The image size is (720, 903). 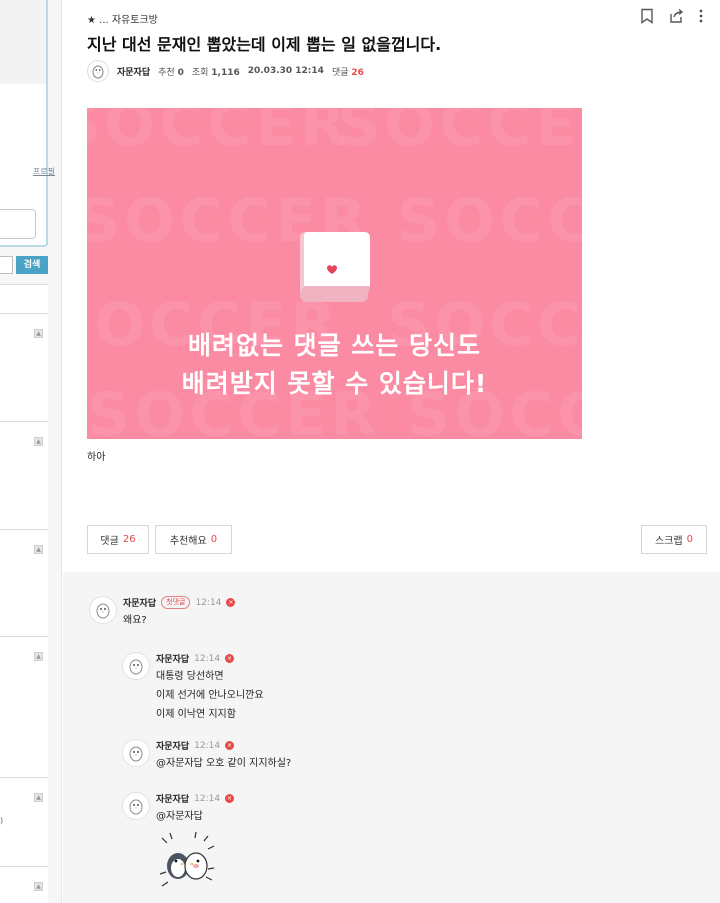 I want to click on first-comment-badge: 첫댓글, so click(x=176, y=602).